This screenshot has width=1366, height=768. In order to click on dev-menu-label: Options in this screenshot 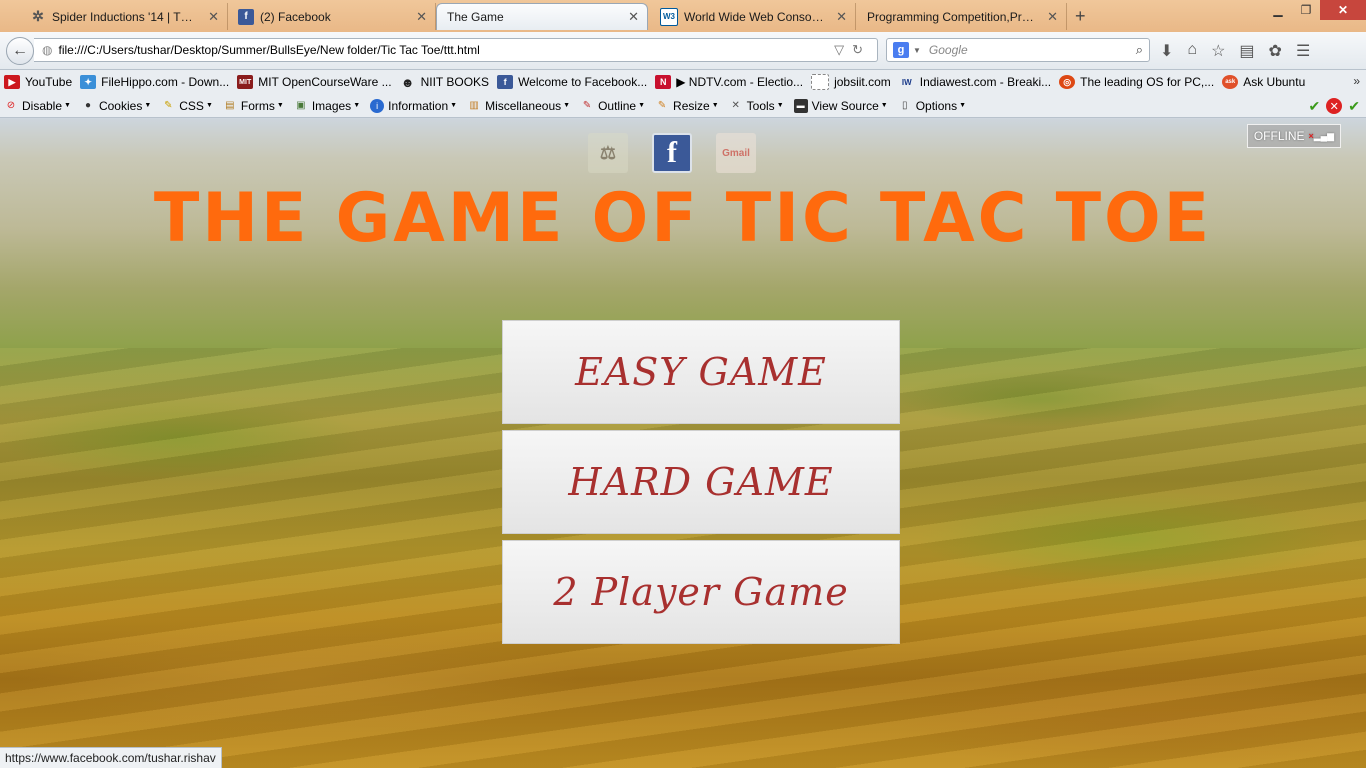, I will do `click(936, 105)`.